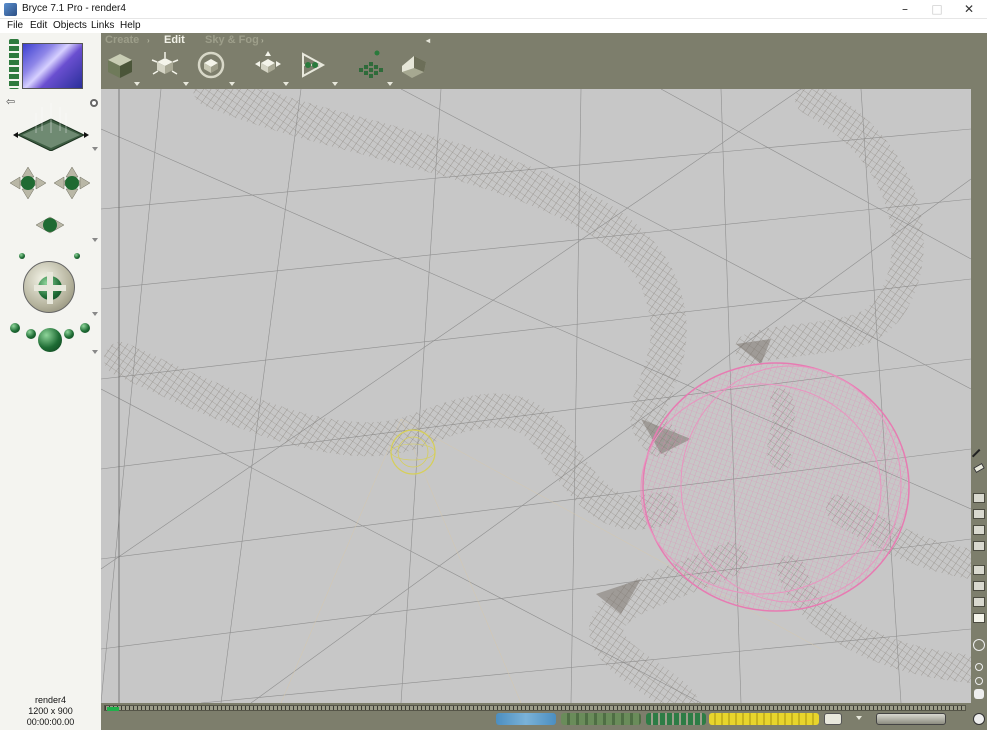  What do you see at coordinates (979, 570) in the screenshot?
I see `display-option-1-button` at bounding box center [979, 570].